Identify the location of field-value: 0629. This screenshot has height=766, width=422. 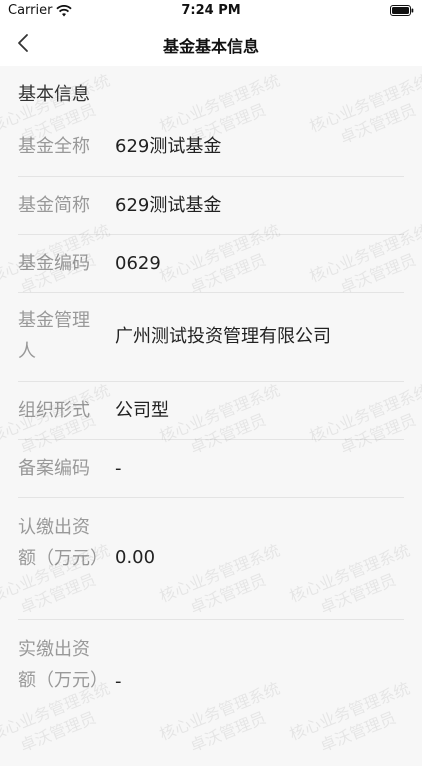
(138, 263).